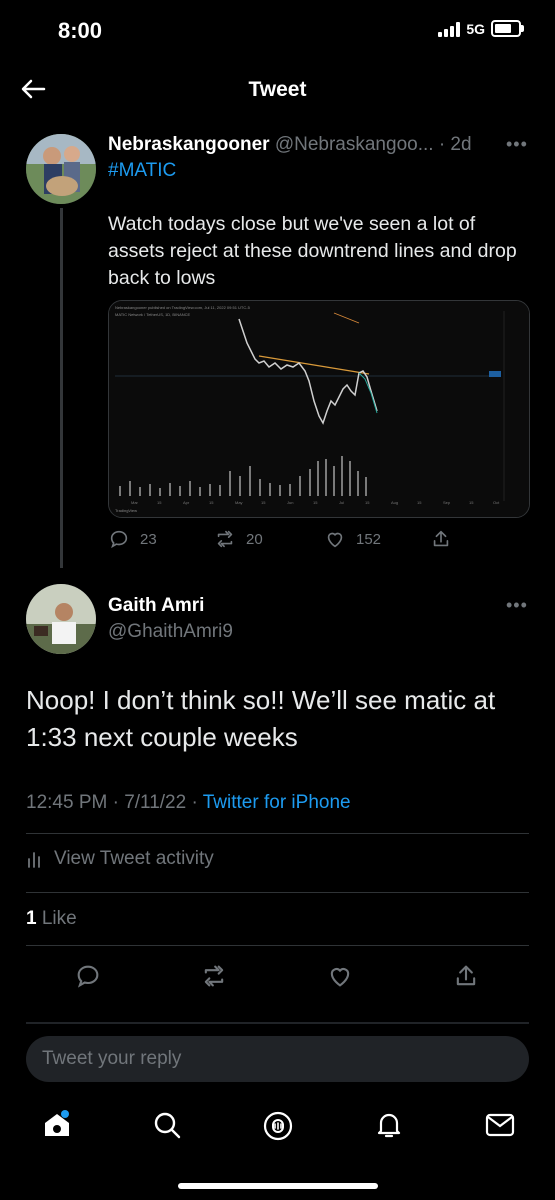  Describe the element at coordinates (211, 502) in the screenshot. I see `chart-x-label-3: 15` at that location.